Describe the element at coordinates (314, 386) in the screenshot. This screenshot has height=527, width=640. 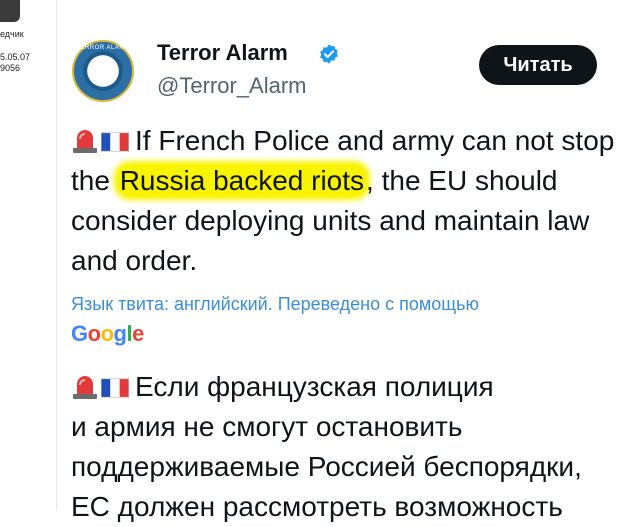
I see `translated-line-text: Если французская полиция` at that location.